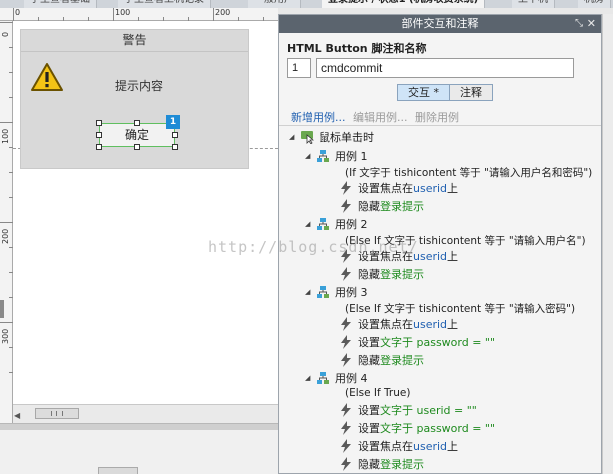 The width and height of the screenshot is (613, 474). Describe the element at coordinates (6, 222) in the screenshot. I see `vertical-ruler: 0 100 200 300` at that location.